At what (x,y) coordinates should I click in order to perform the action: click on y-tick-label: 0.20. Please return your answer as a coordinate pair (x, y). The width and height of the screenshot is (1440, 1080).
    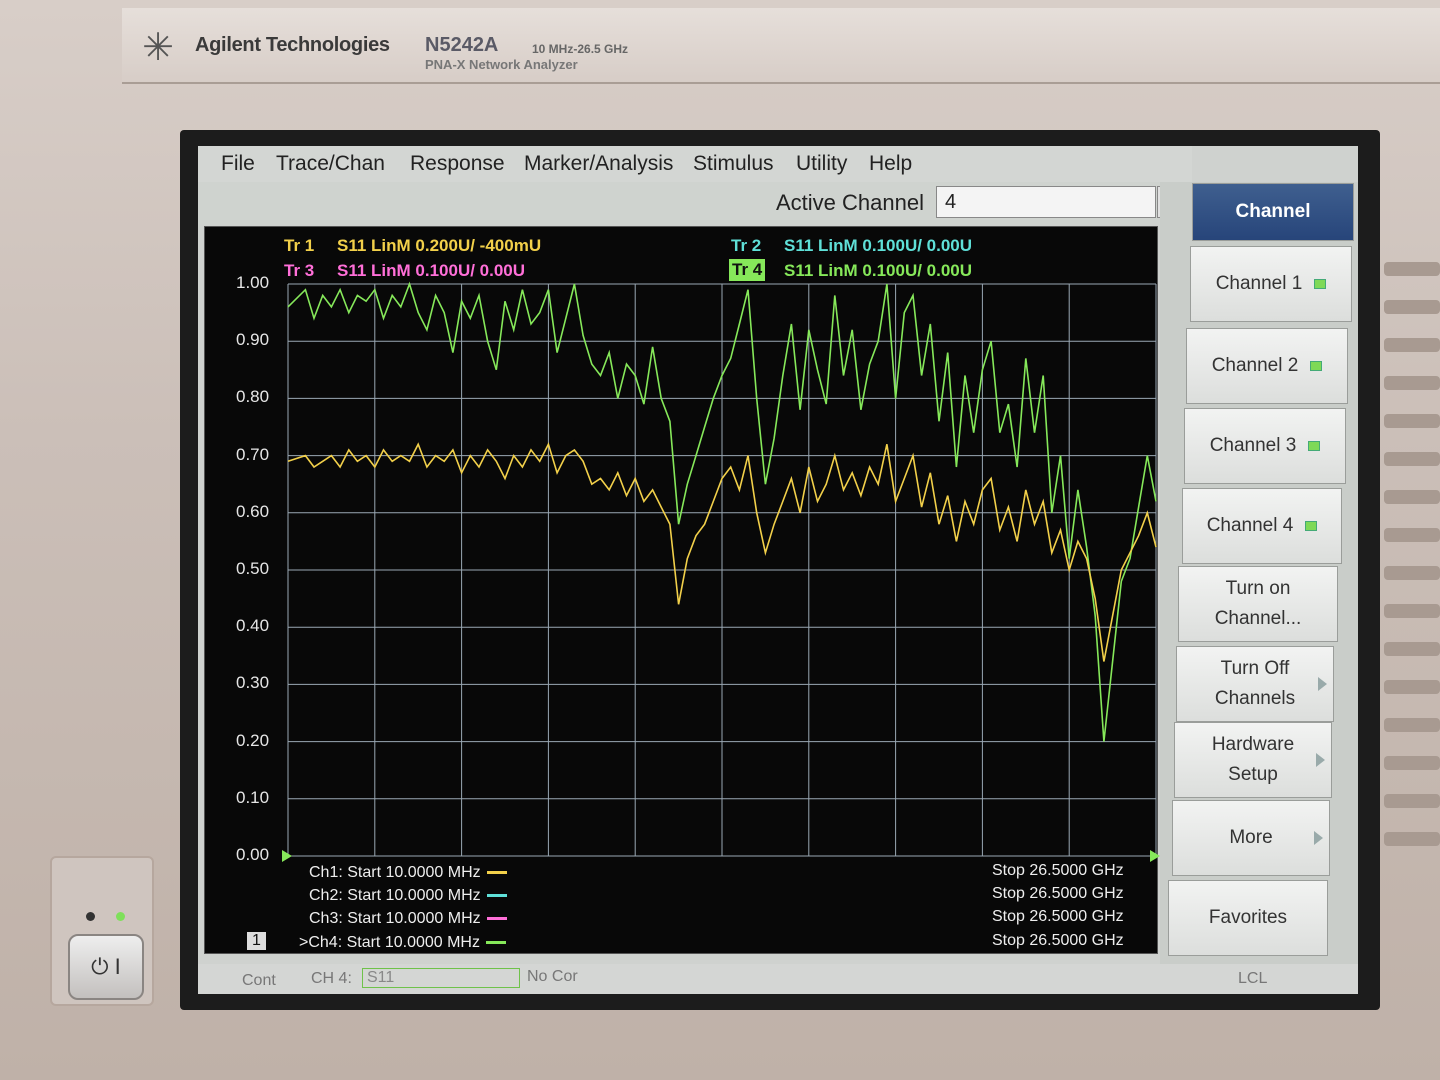
    Looking at the image, I should click on (253, 740).